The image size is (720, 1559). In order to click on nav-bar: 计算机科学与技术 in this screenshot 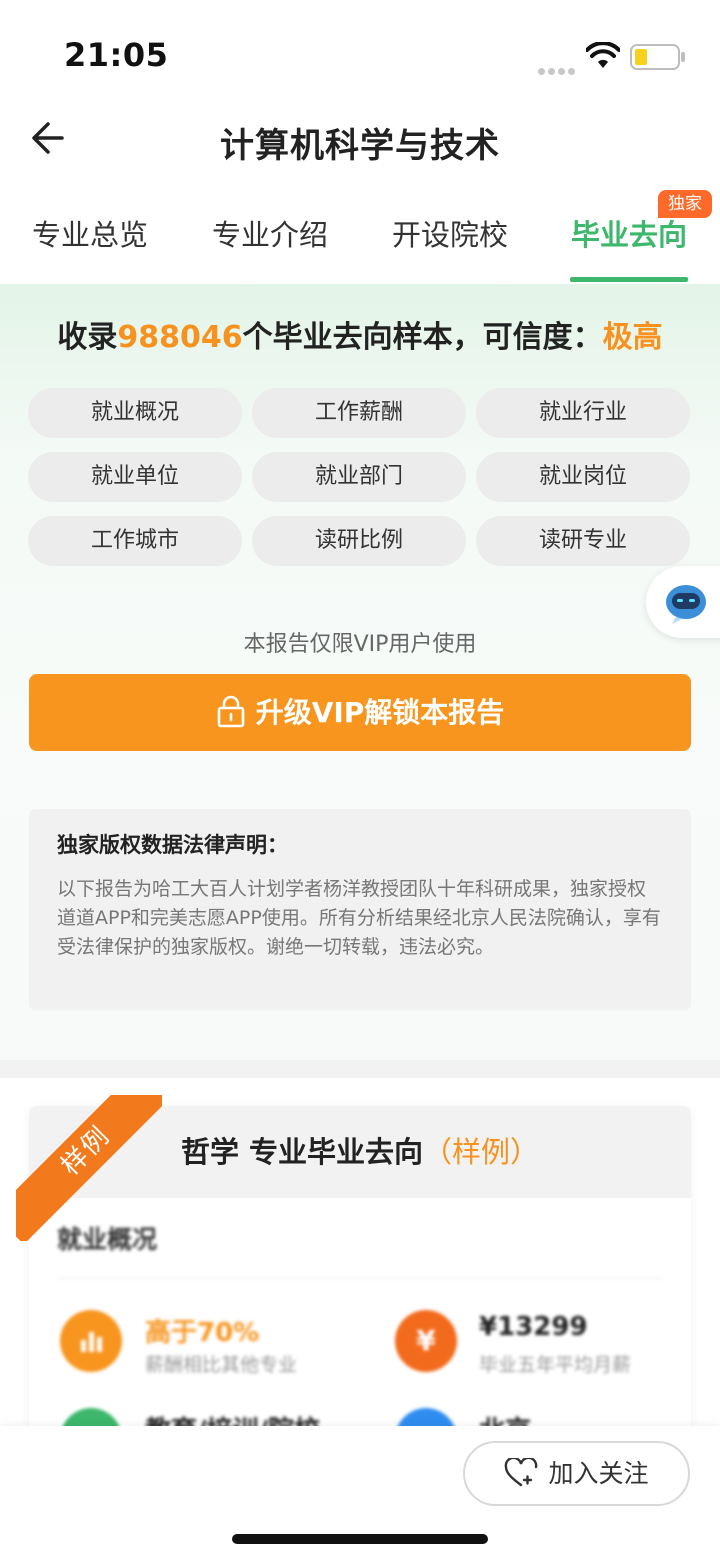, I will do `click(360, 140)`.